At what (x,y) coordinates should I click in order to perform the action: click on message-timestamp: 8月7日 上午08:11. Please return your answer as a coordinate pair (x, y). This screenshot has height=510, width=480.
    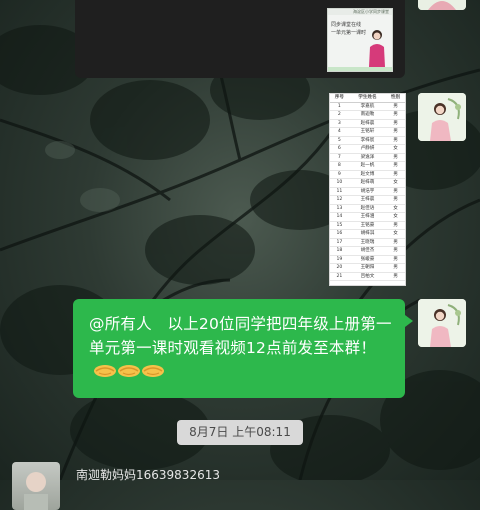
    Looking at the image, I should click on (240, 432).